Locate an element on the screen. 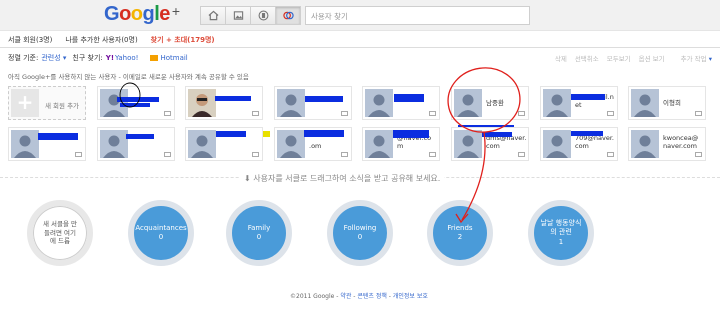 The height and width of the screenshot is (312, 720). deselect-button: 선택취소 is located at coordinates (587, 58).